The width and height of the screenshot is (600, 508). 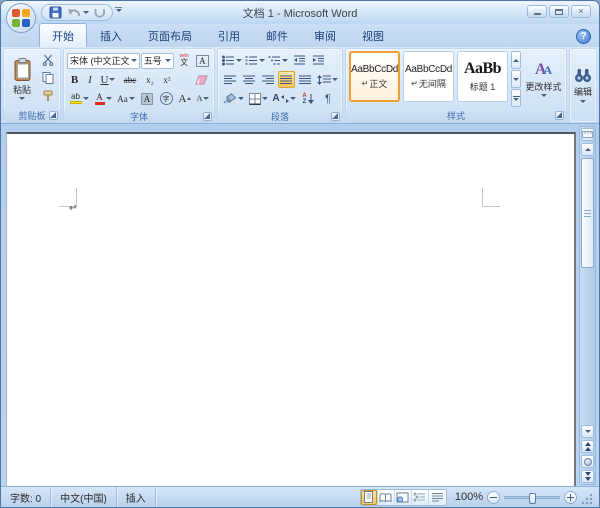 What do you see at coordinates (493, 497) in the screenshot?
I see `zoom-out-button` at bounding box center [493, 497].